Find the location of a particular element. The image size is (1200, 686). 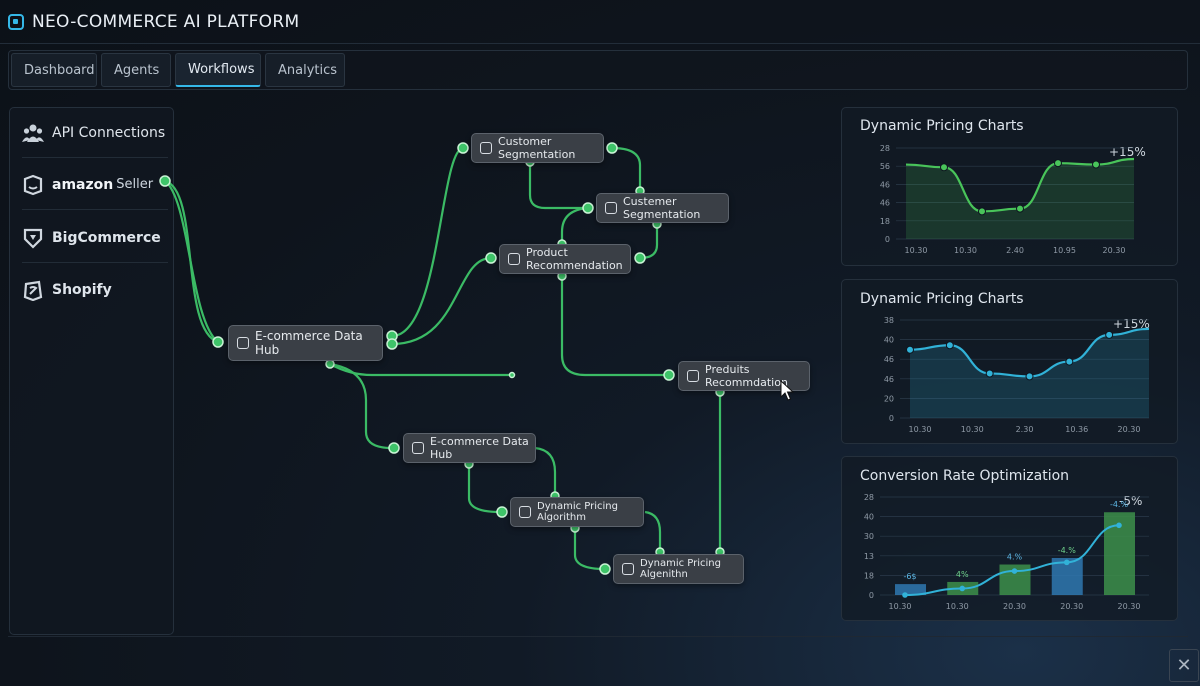

bar-label: 4.% is located at coordinates (1015, 557).